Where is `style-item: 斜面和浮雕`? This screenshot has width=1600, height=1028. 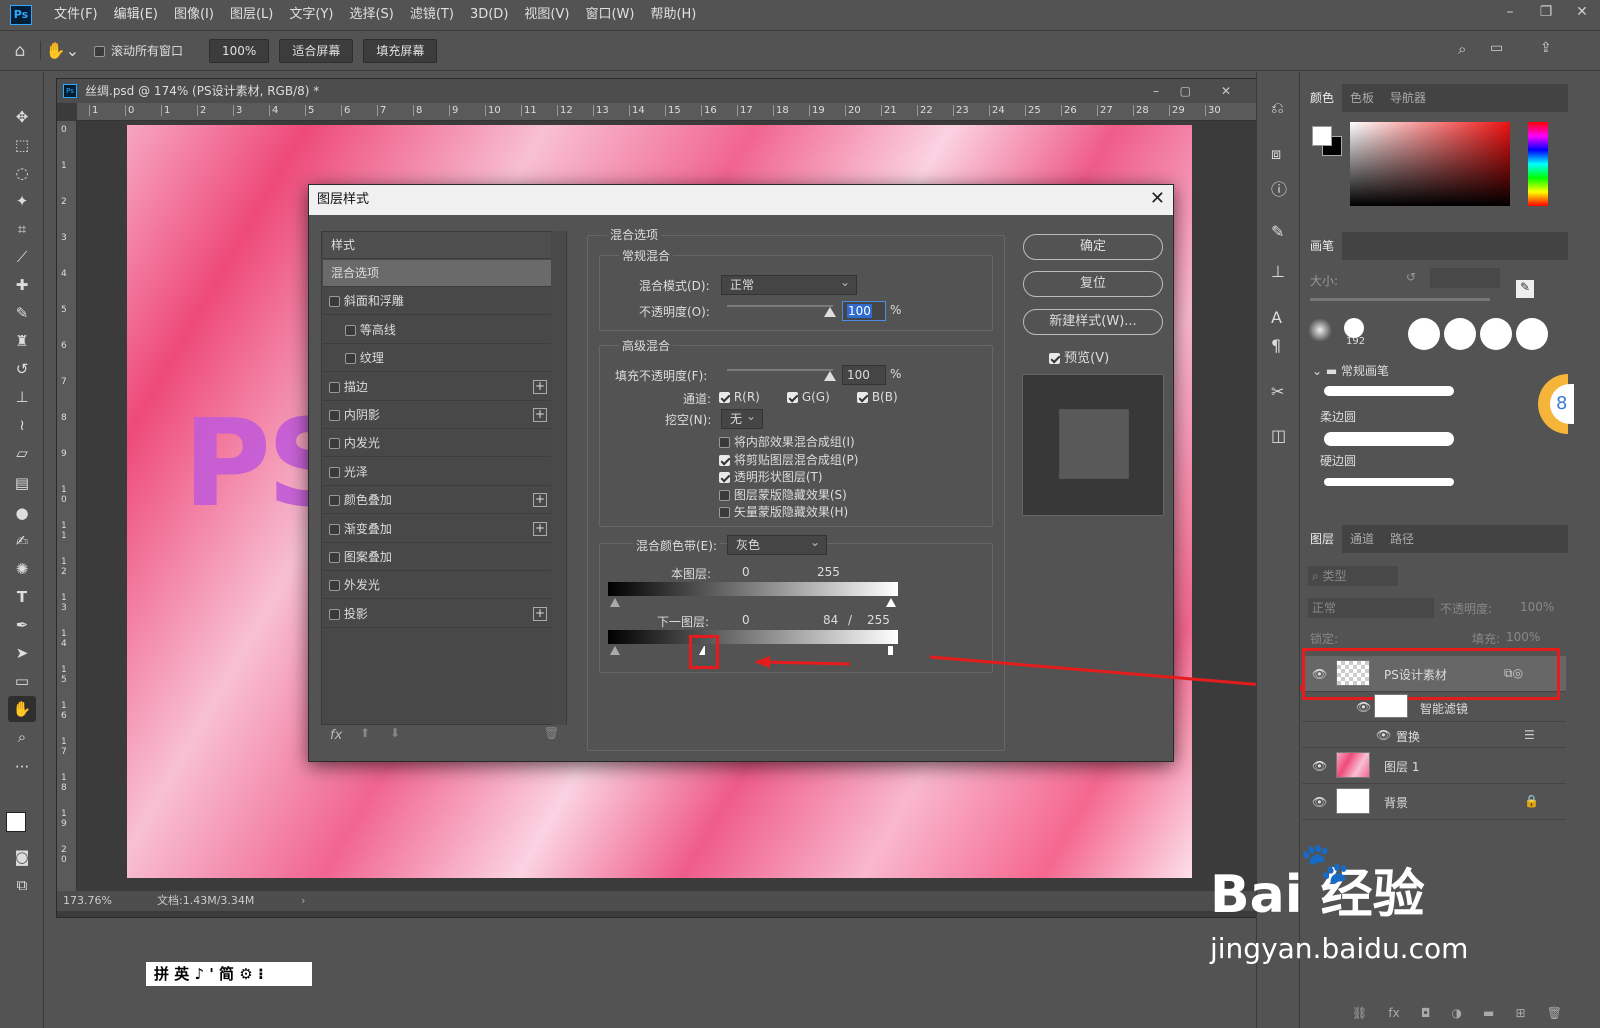 style-item: 斜面和浮雕 is located at coordinates (437, 302).